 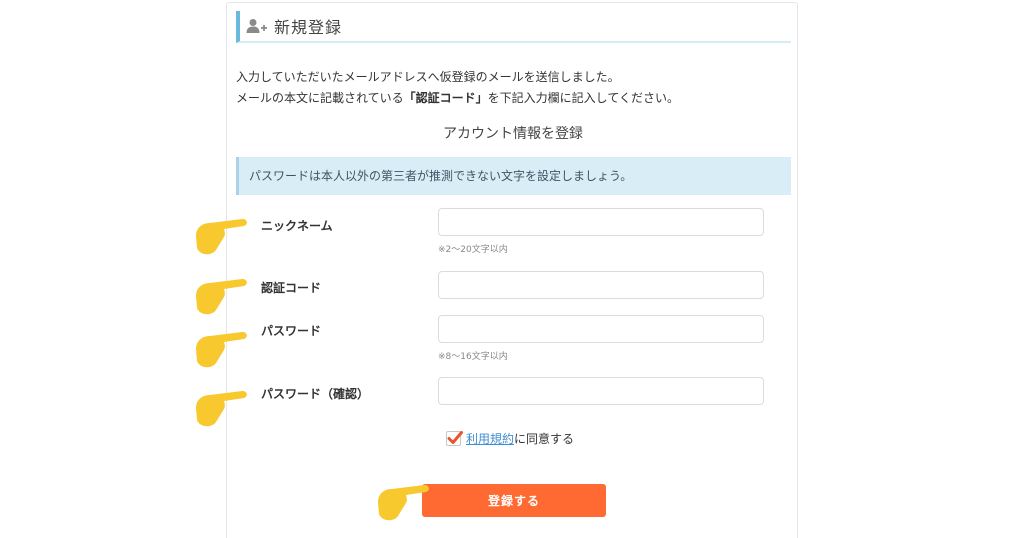 What do you see at coordinates (473, 357) in the screenshot?
I see `password-hint: ※8～16文字以内` at bounding box center [473, 357].